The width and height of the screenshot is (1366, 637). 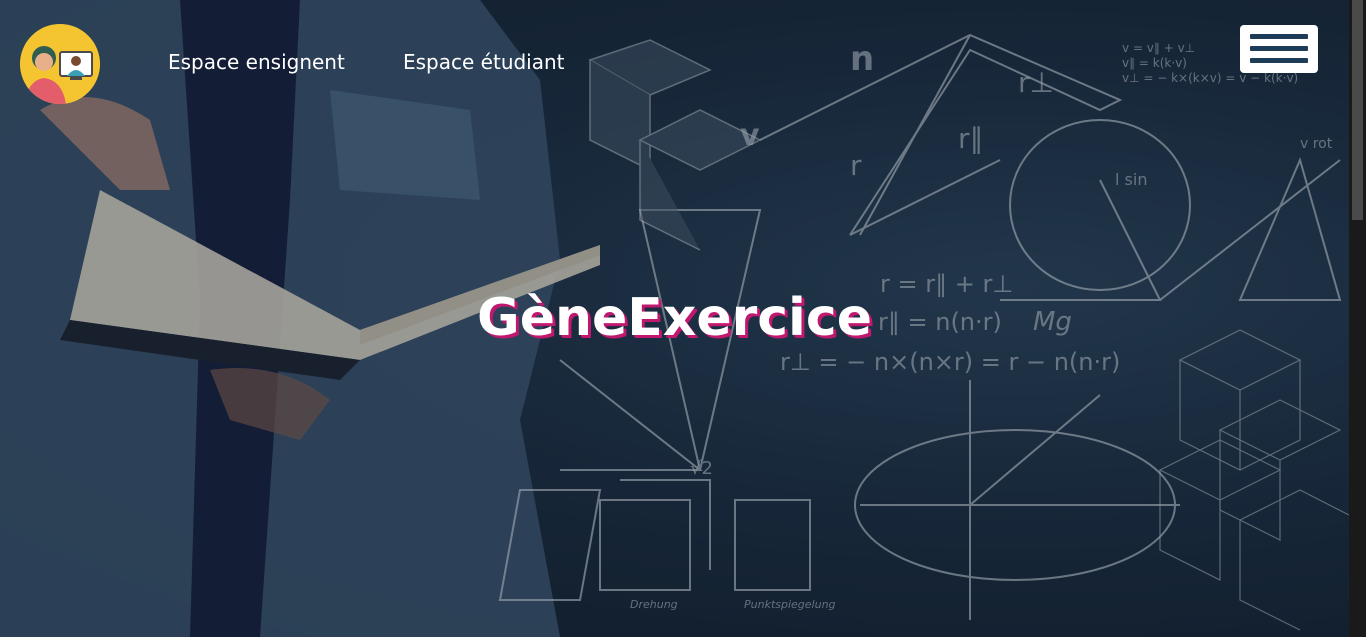 I want to click on hero-title: GèneExercice, so click(x=674, y=318).